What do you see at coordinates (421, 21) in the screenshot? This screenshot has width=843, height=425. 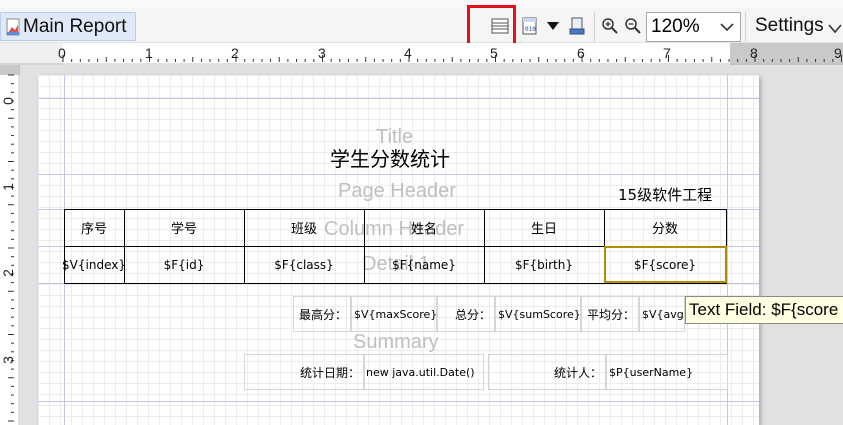 I see `toolbar: Main Report 010 120% Settings` at bounding box center [421, 21].